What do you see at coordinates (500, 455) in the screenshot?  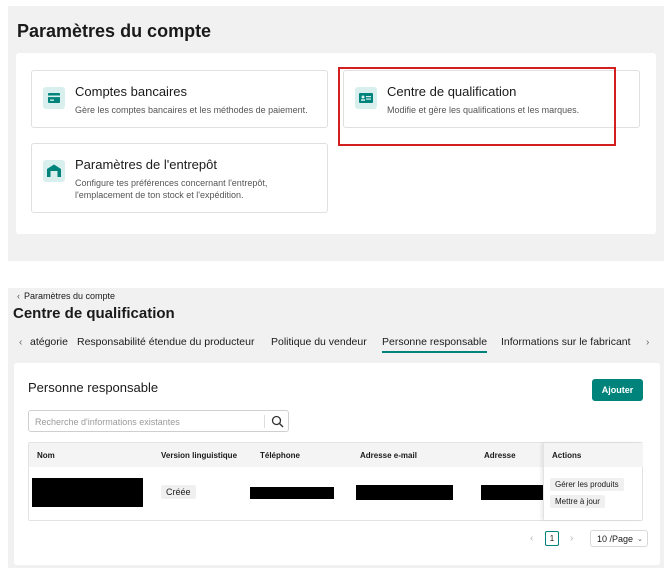 I see `column-header-address: Adresse` at bounding box center [500, 455].